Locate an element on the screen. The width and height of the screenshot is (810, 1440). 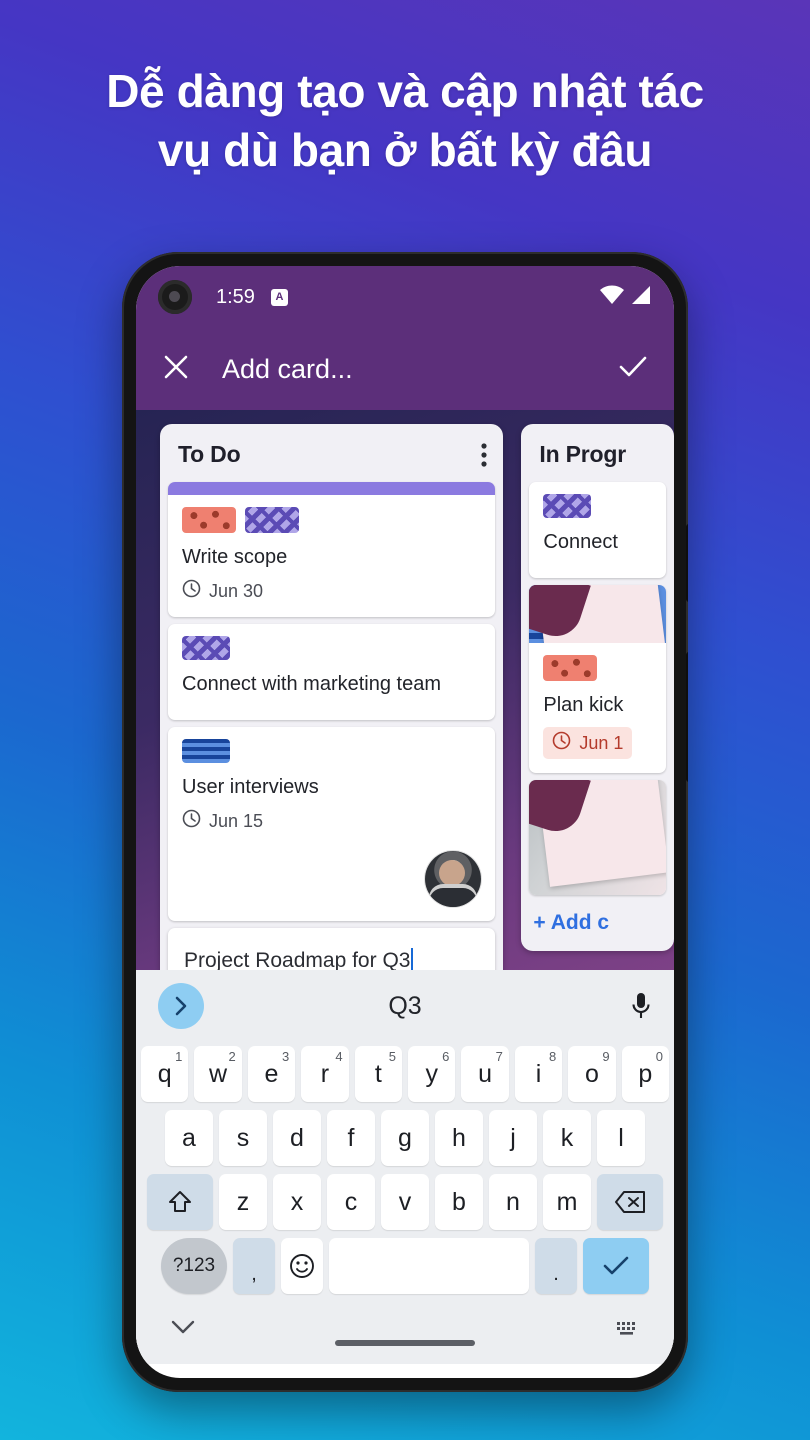
key-r: r4 is located at coordinates (325, 1074).